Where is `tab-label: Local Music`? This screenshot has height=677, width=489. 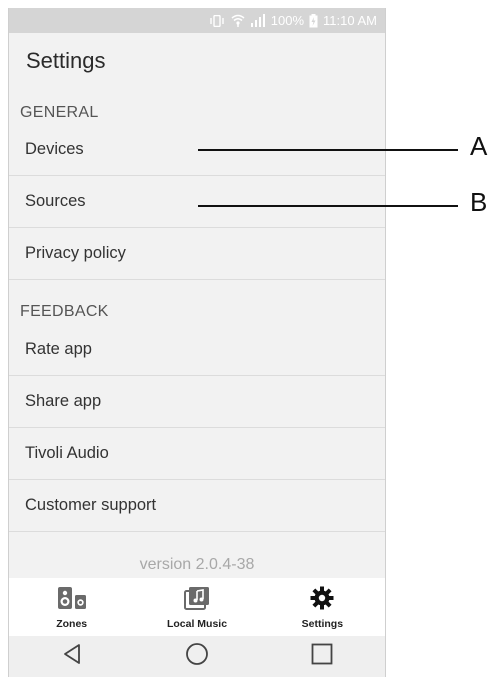
tab-label: Local Music is located at coordinates (197, 624).